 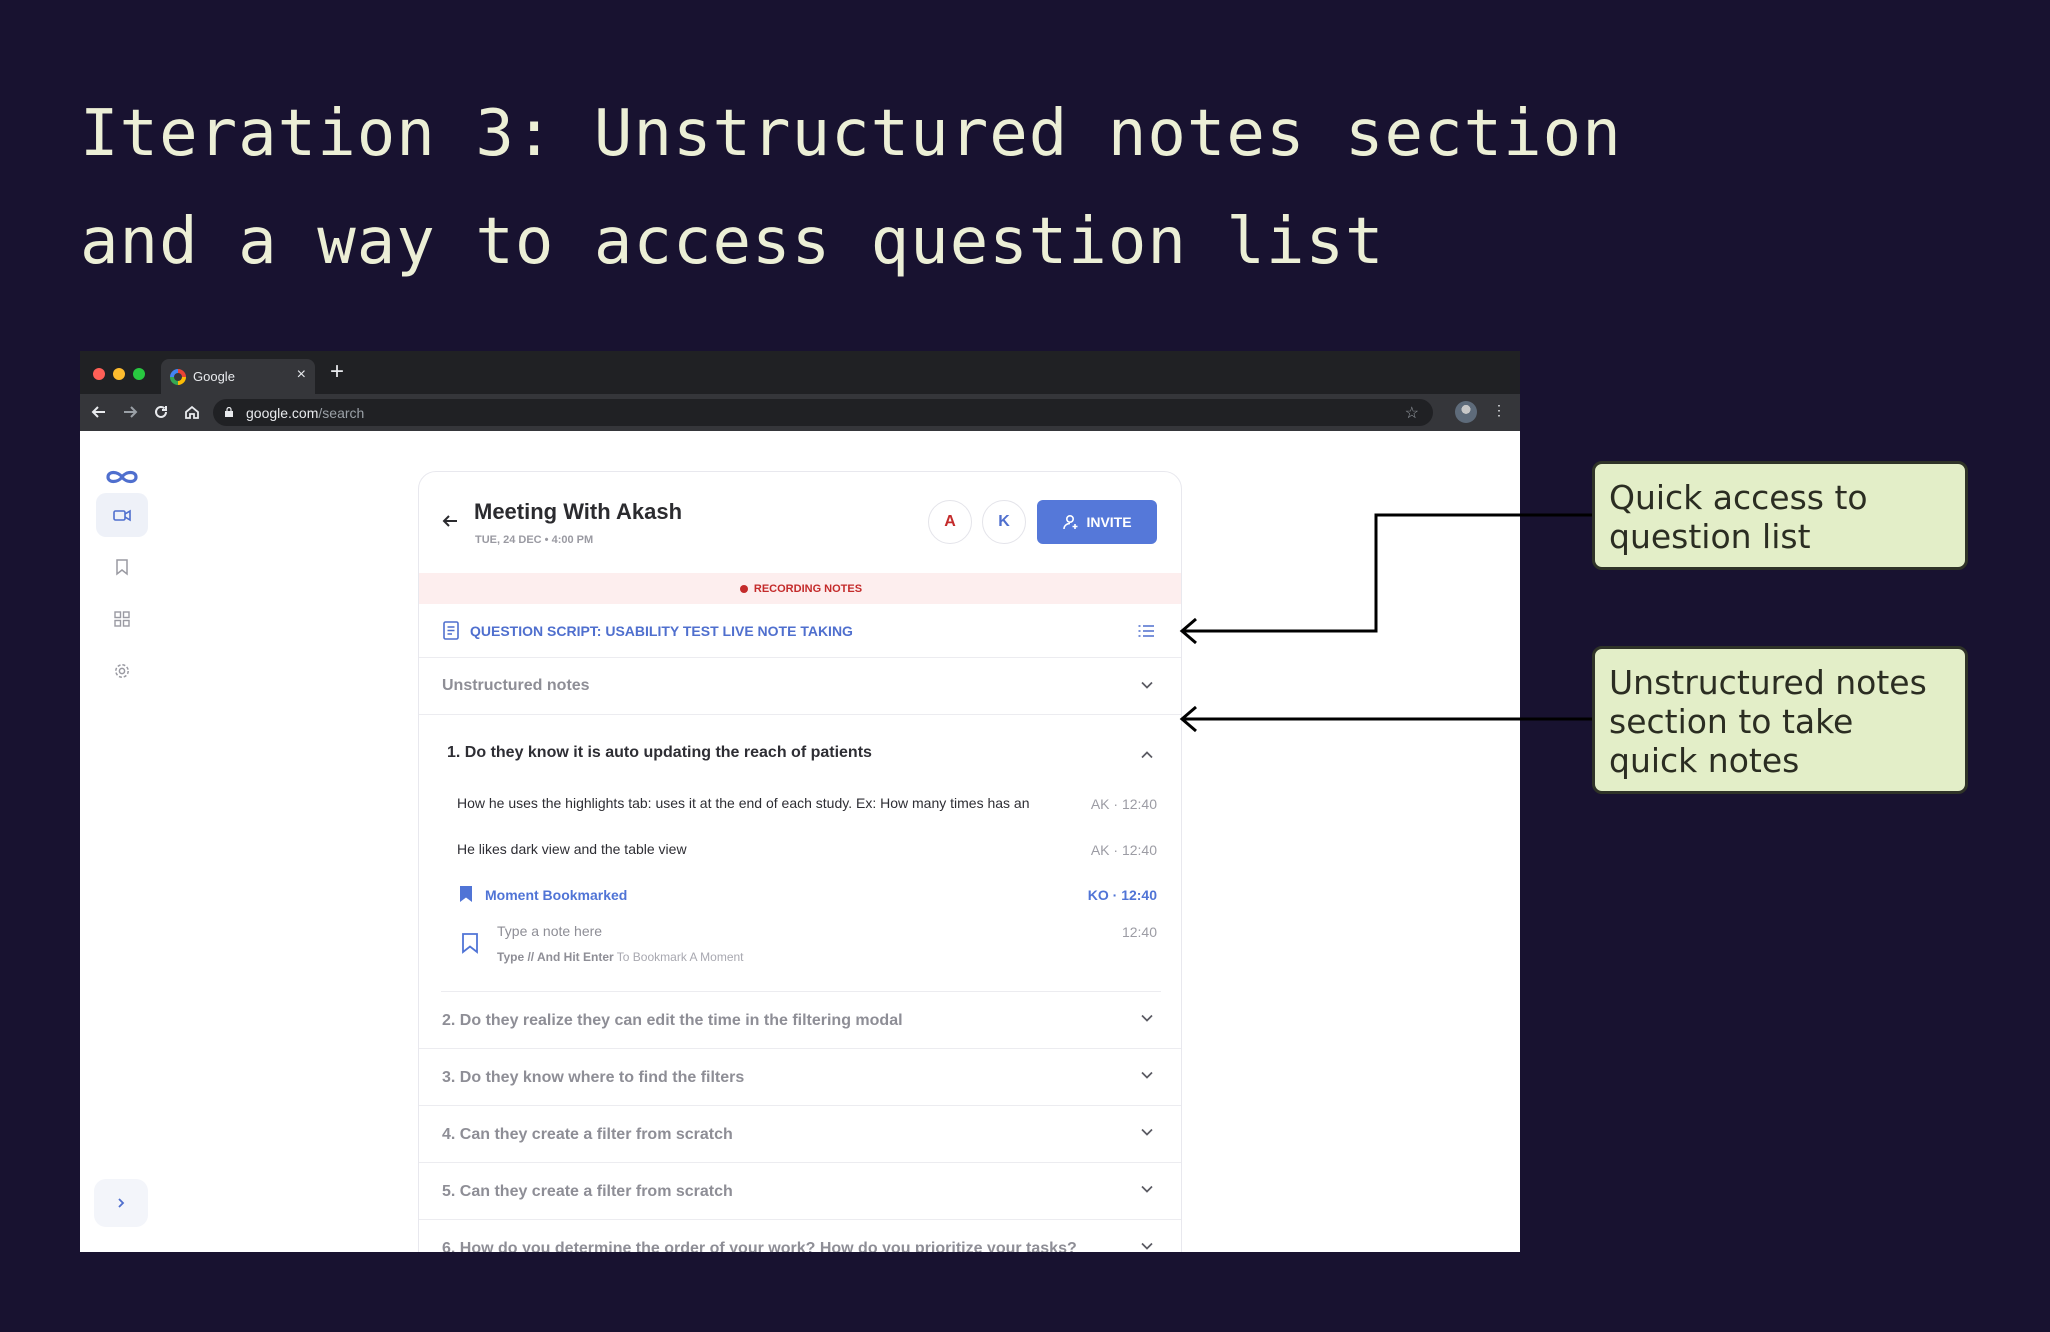 What do you see at coordinates (1387, 573) in the screenshot?
I see `connector-line-question-list` at bounding box center [1387, 573].